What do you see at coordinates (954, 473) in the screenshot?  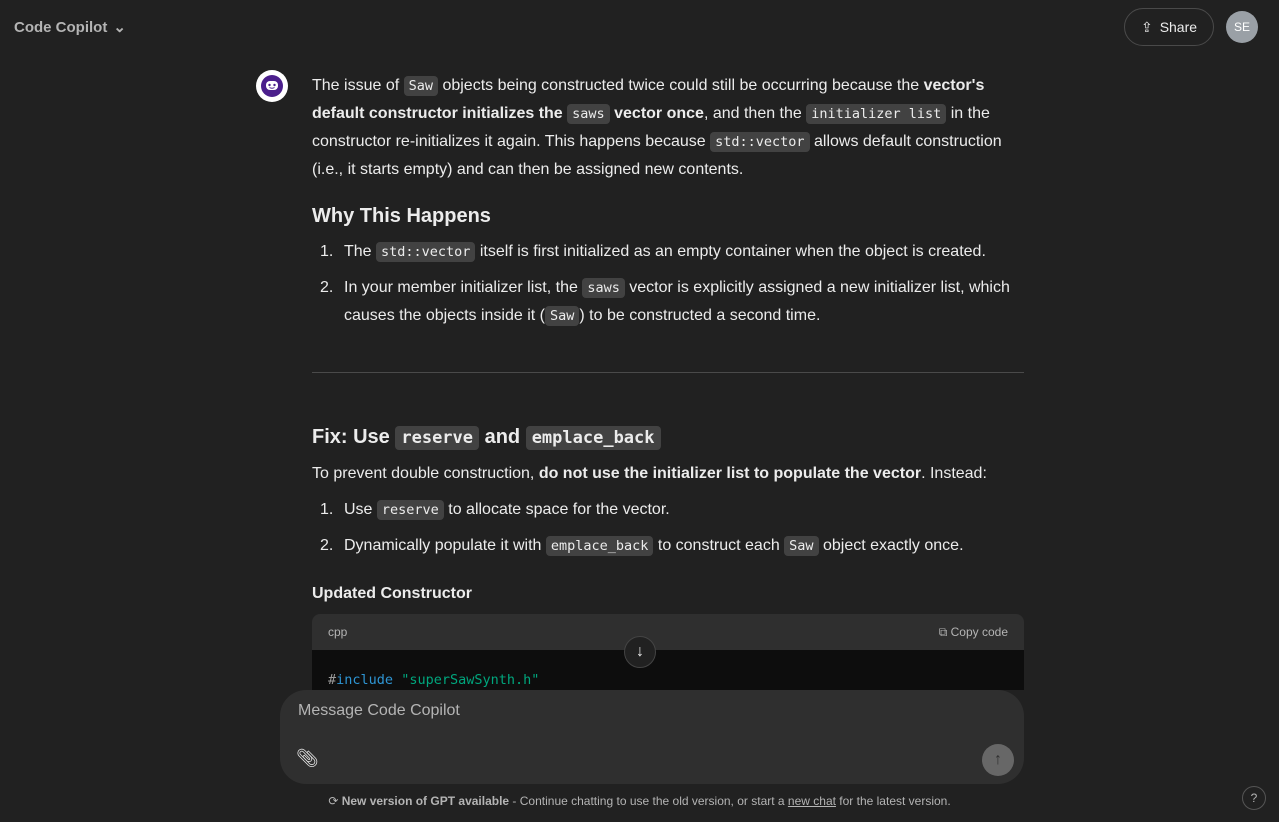 I see `text-segment: . Instead:` at bounding box center [954, 473].